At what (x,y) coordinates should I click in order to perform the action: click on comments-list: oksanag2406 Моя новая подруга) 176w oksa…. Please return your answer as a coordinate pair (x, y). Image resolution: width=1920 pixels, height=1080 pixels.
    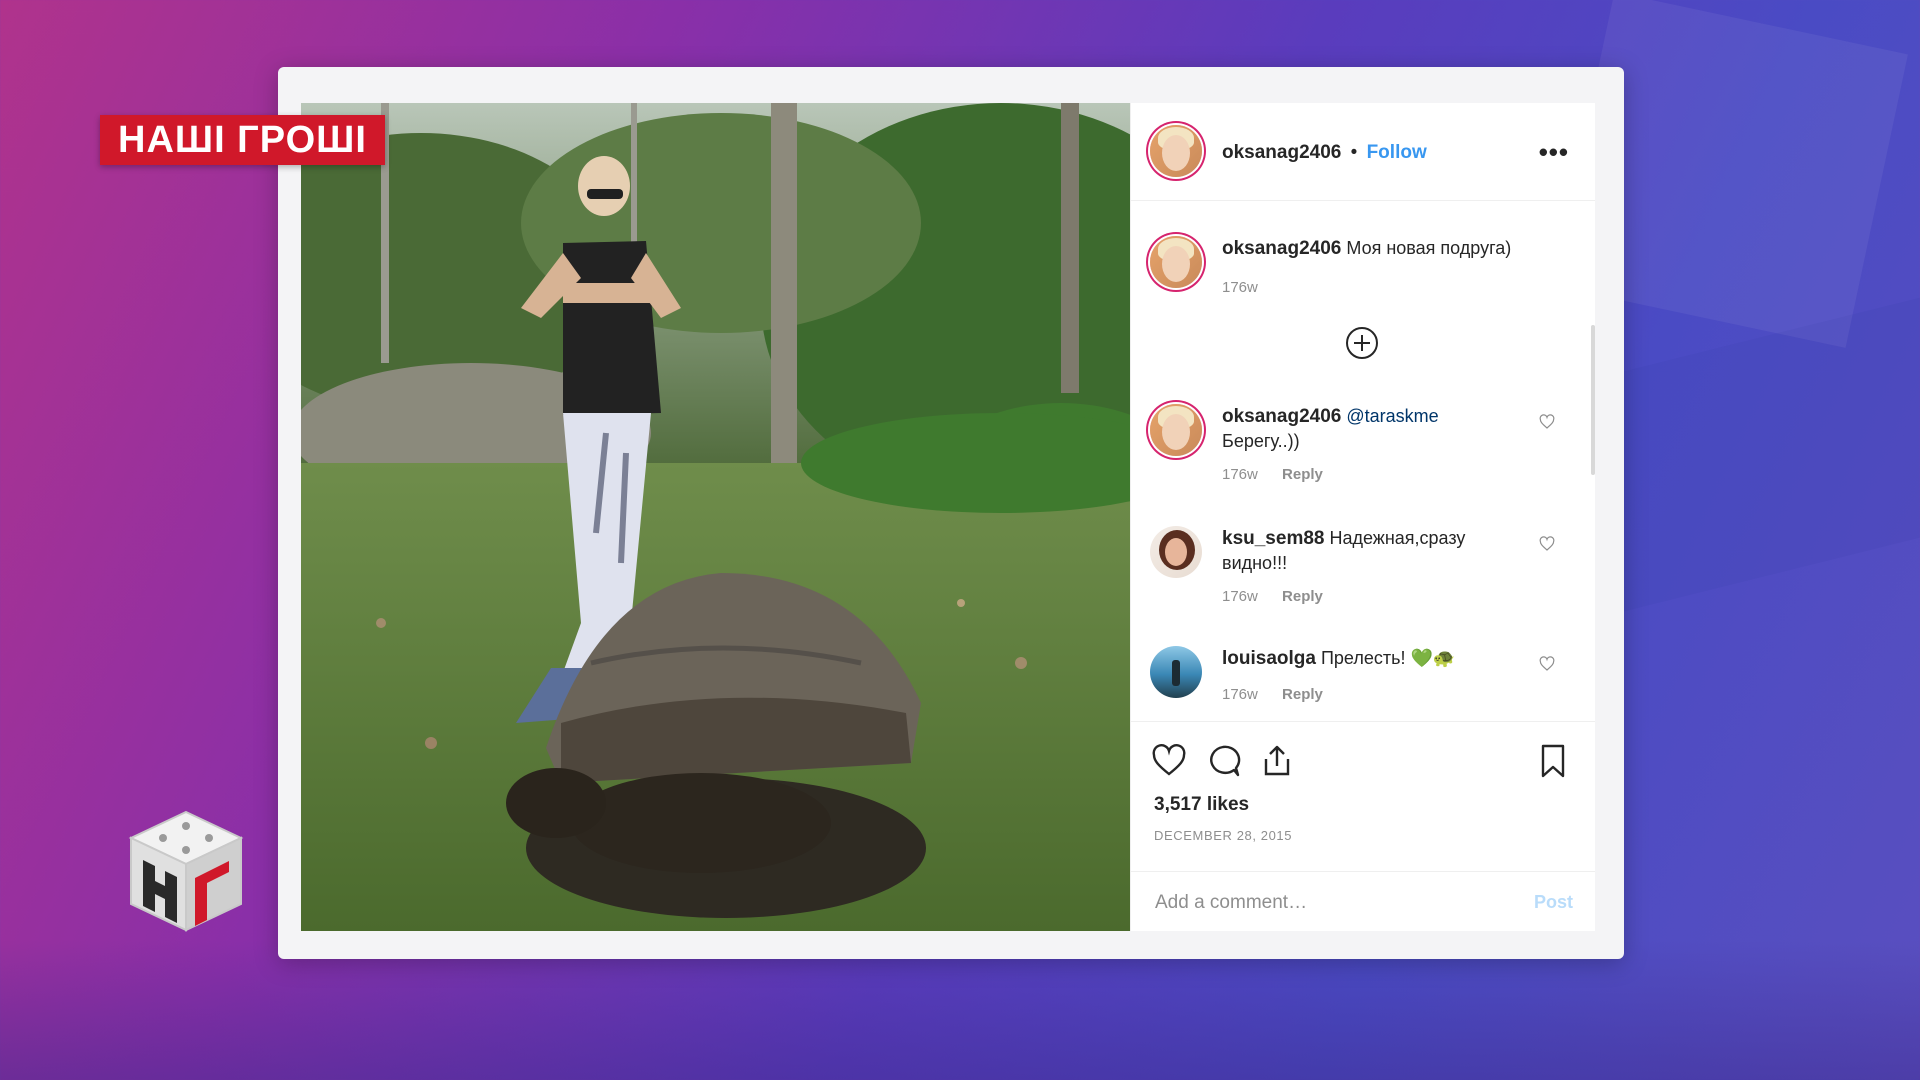
    Looking at the image, I should click on (1363, 461).